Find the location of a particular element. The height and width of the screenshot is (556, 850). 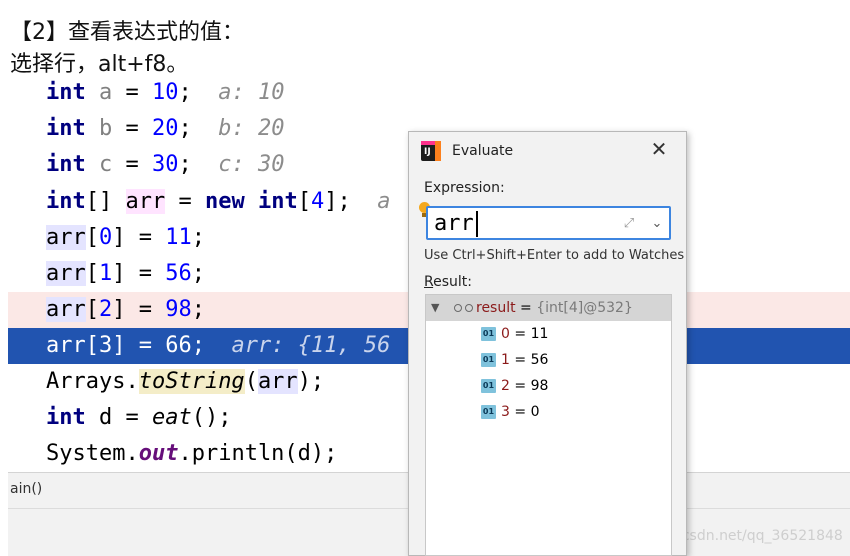

inline-value-hint: arr: {11, 56 is located at coordinates (297, 345).